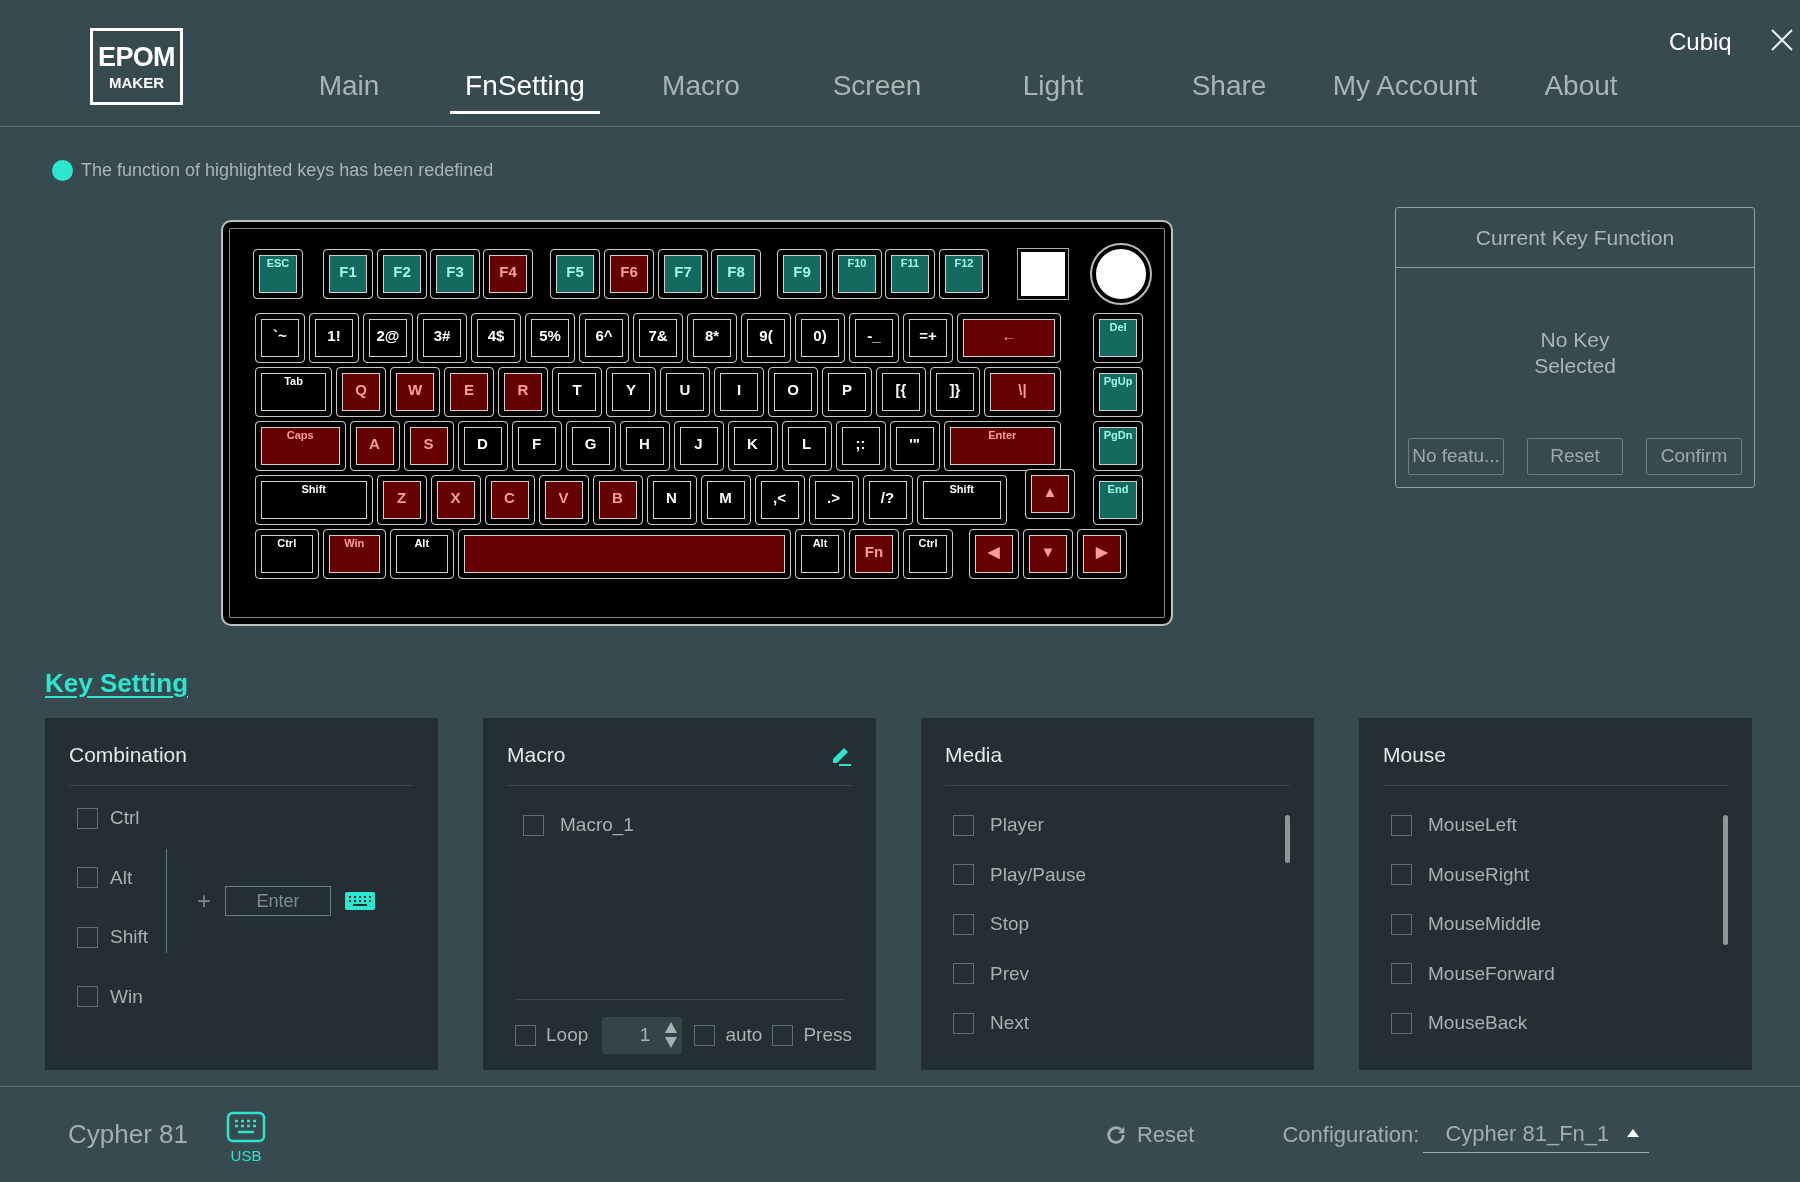 The height and width of the screenshot is (1182, 1800). What do you see at coordinates (1102, 554) in the screenshot?
I see `keycap: ▶` at bounding box center [1102, 554].